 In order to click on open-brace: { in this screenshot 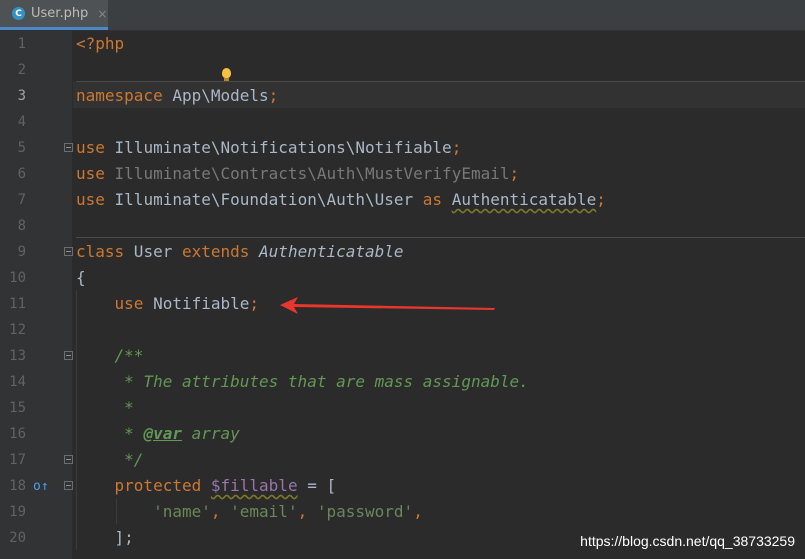, I will do `click(81, 277)`.